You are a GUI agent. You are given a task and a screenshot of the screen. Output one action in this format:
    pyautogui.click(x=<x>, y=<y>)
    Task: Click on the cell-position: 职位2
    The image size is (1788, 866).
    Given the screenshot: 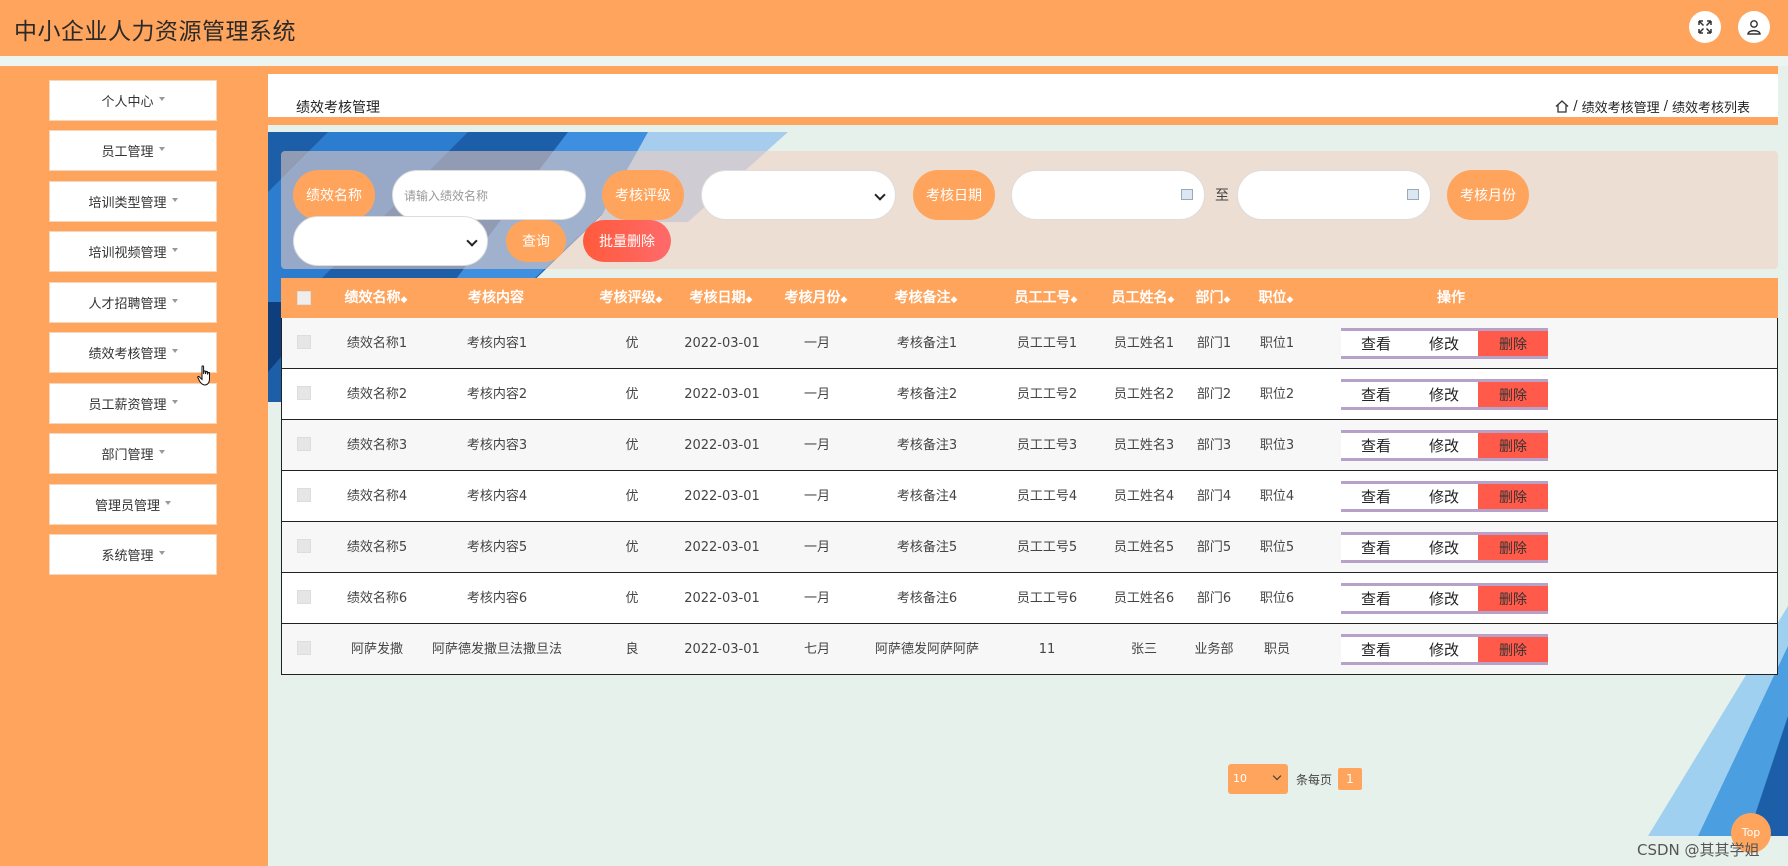 What is the action you would take?
    pyautogui.click(x=1277, y=394)
    